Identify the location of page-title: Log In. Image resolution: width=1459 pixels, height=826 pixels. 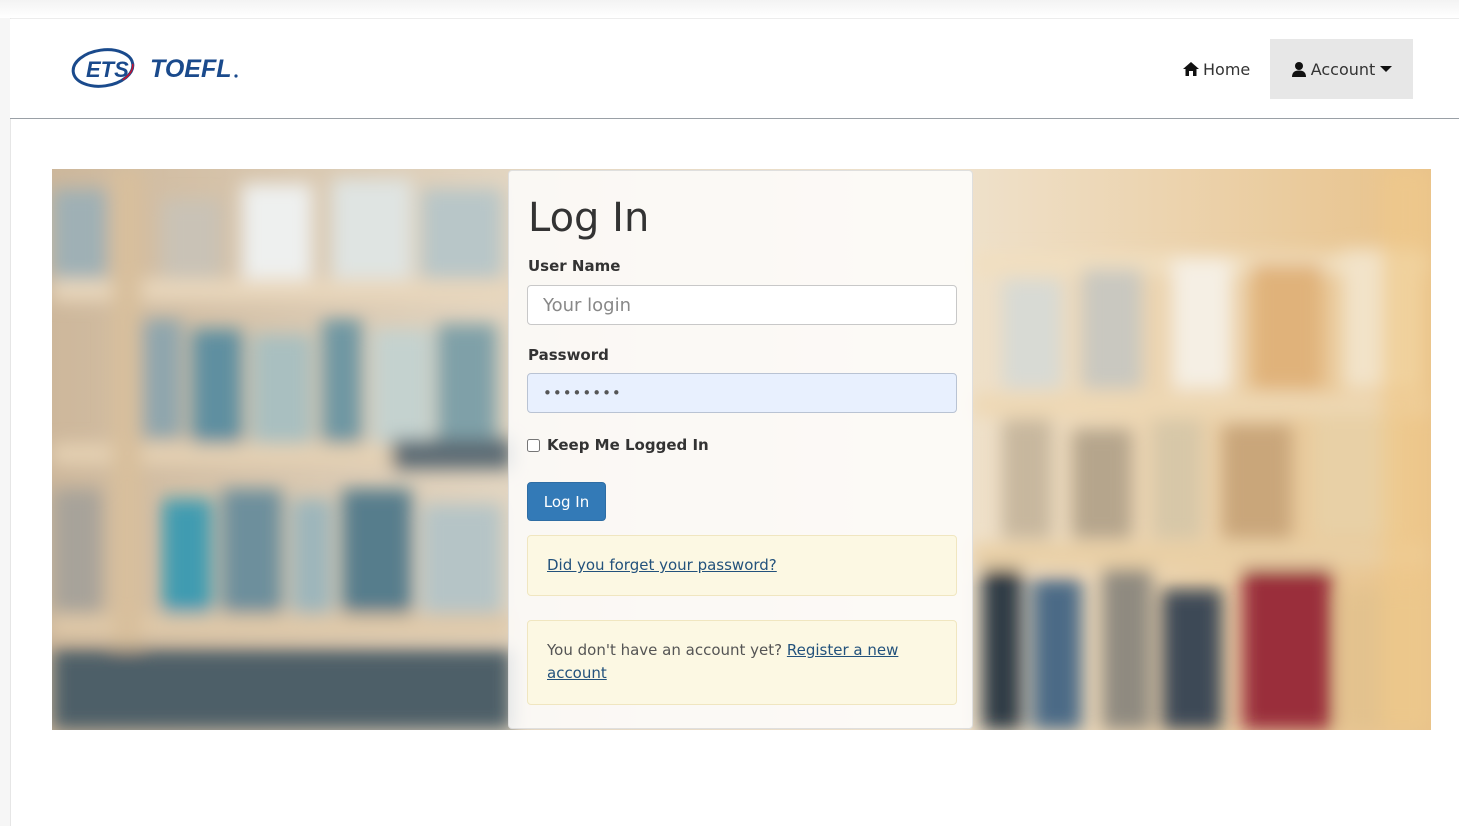
(589, 218).